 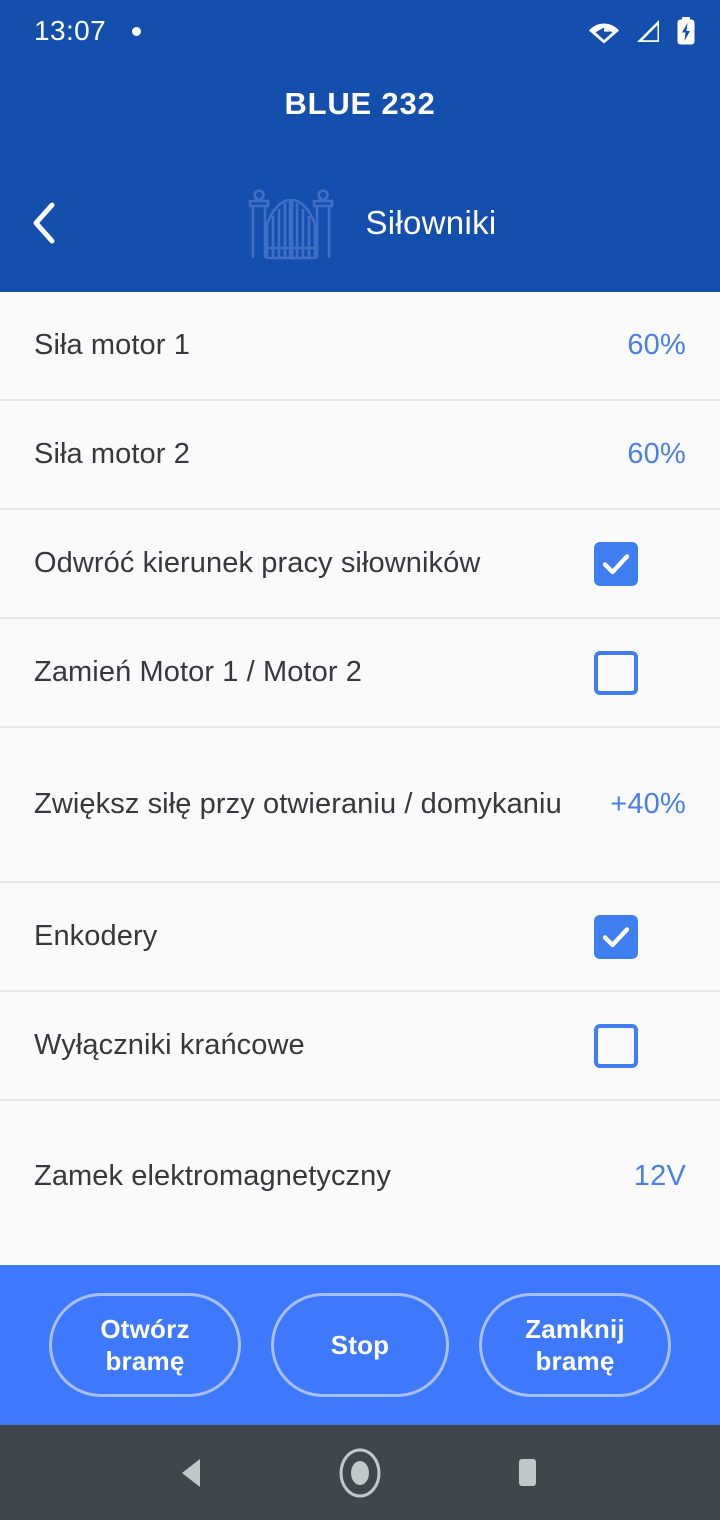 I want to click on list-item-value: 12V, so click(x=659, y=1175).